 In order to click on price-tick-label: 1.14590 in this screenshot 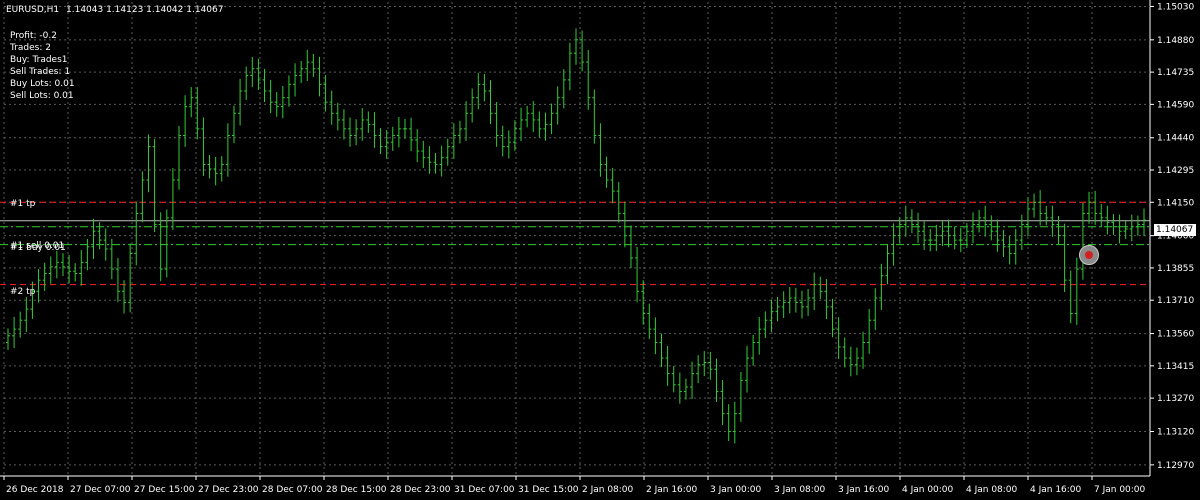, I will do `click(1175, 105)`.